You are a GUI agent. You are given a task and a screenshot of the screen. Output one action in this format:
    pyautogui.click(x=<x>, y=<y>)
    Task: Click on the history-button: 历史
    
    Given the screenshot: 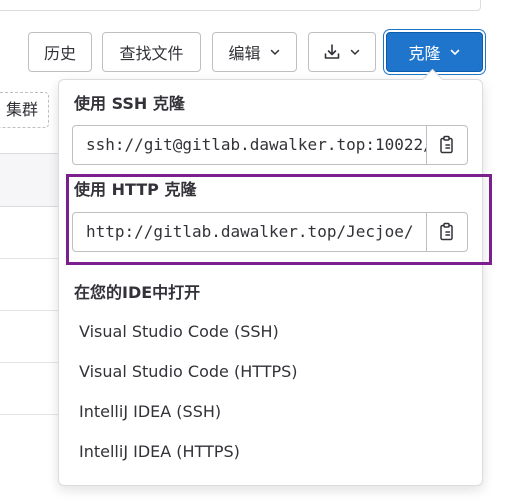 What is the action you would take?
    pyautogui.click(x=60, y=52)
    